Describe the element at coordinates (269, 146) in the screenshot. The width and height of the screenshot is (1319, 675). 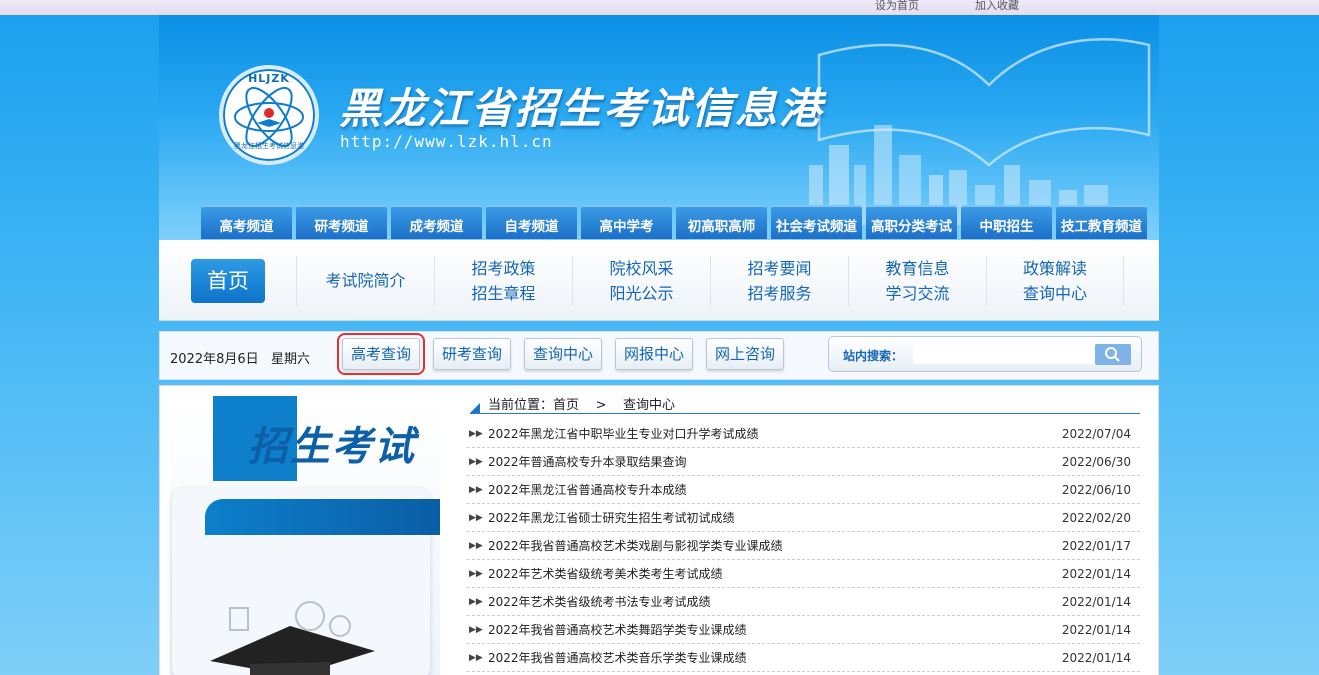
I see `logo-subtext: 黑龙江招生考试信息港` at that location.